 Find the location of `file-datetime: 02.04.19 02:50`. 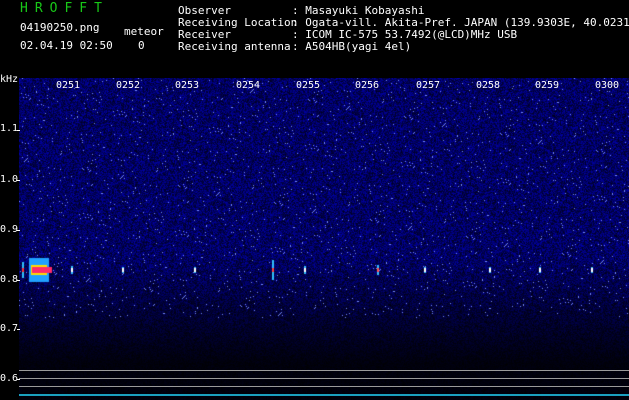

file-datetime: 02.04.19 02:50 is located at coordinates (66, 45).